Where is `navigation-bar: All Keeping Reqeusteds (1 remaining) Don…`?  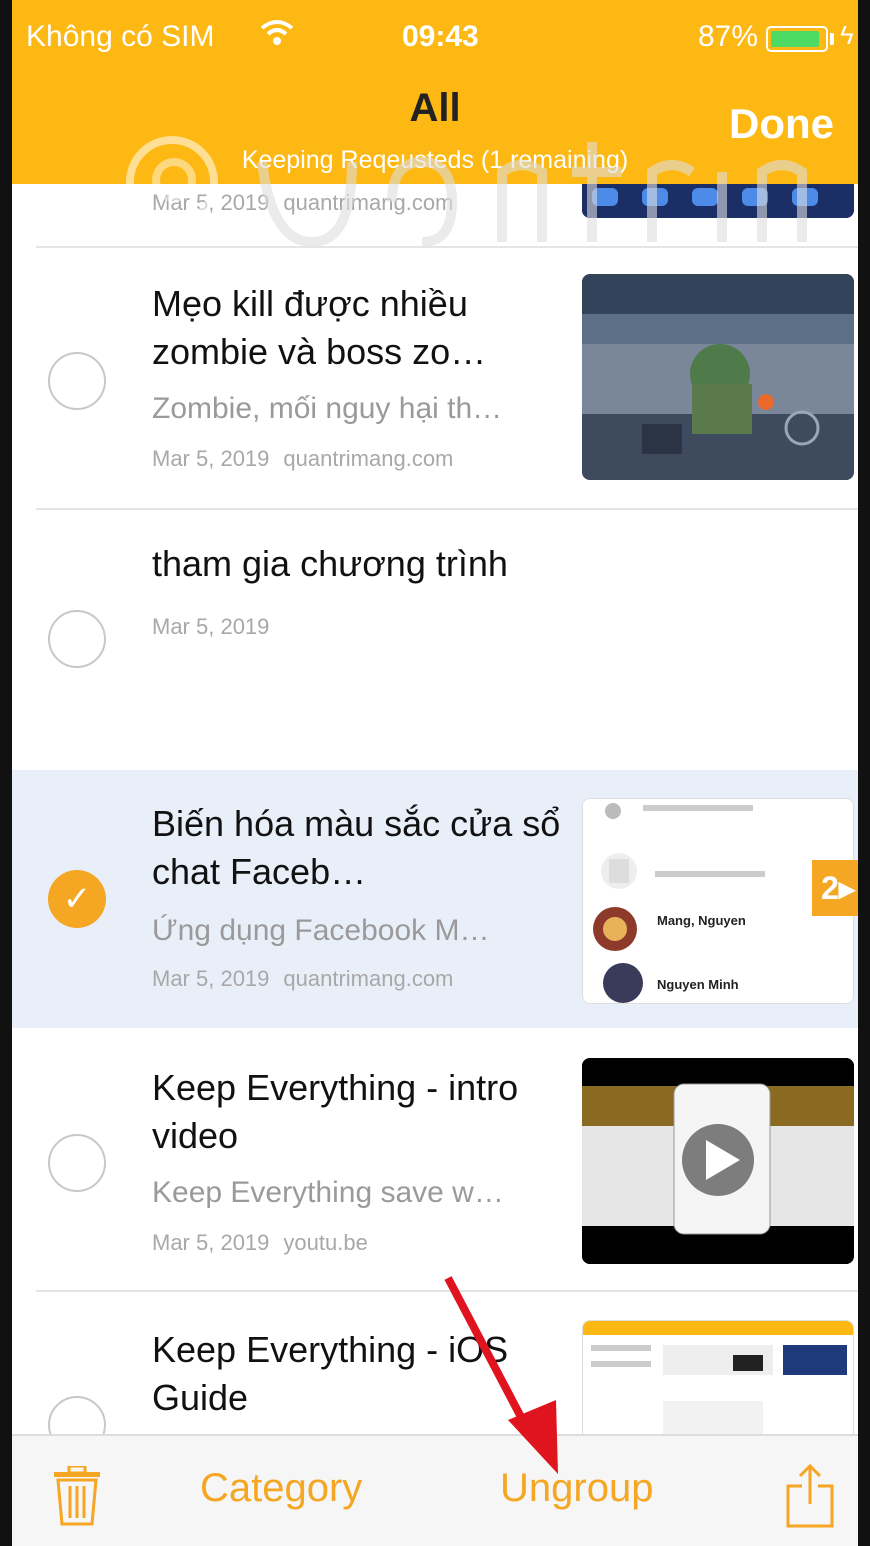
navigation-bar: All Keeping Reqeusteds (1 remaining) Don… is located at coordinates (435, 128).